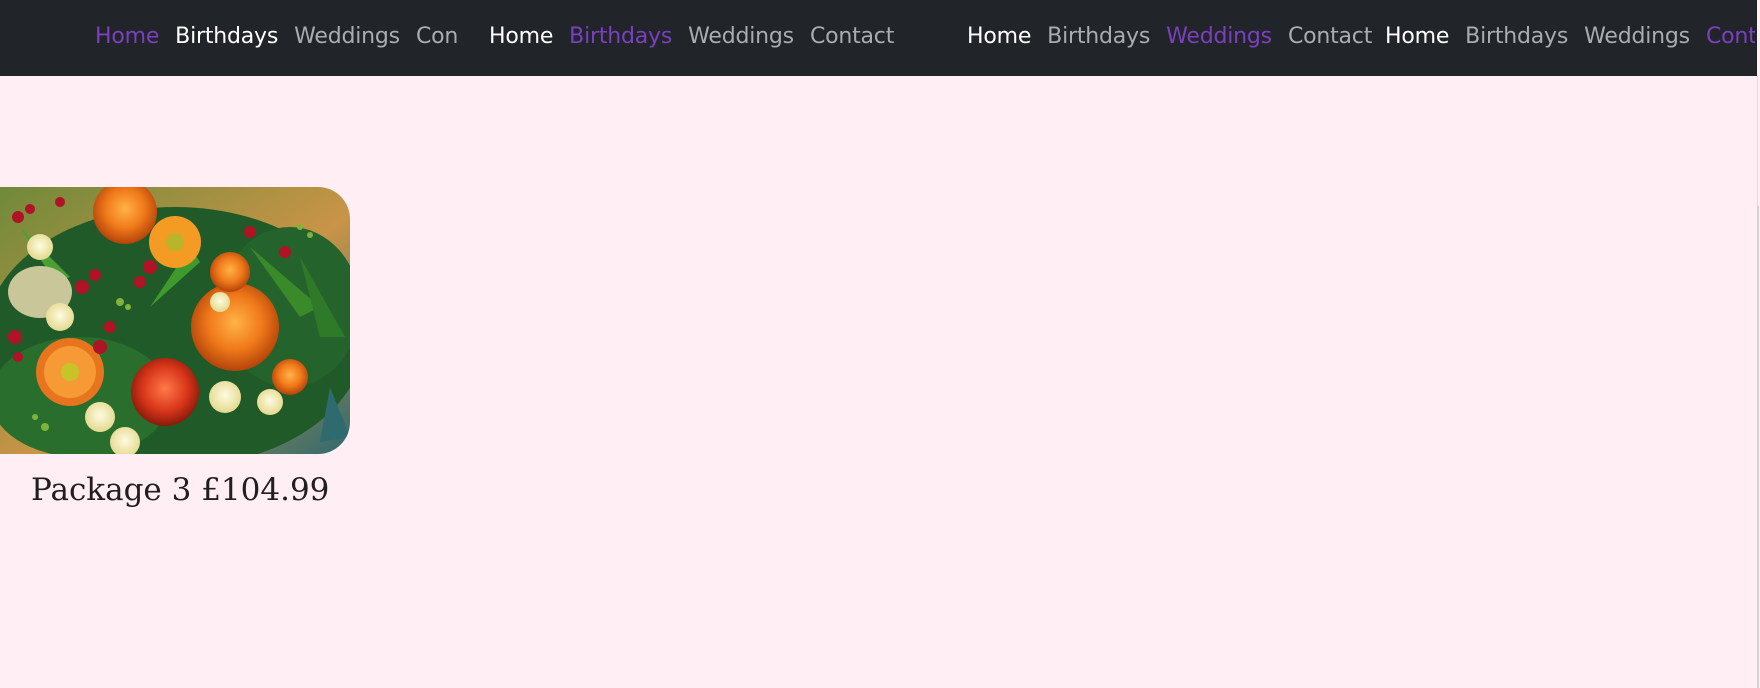  I want to click on nav-group-1: Home Birthdays Weddings Contact, so click(276, 36).